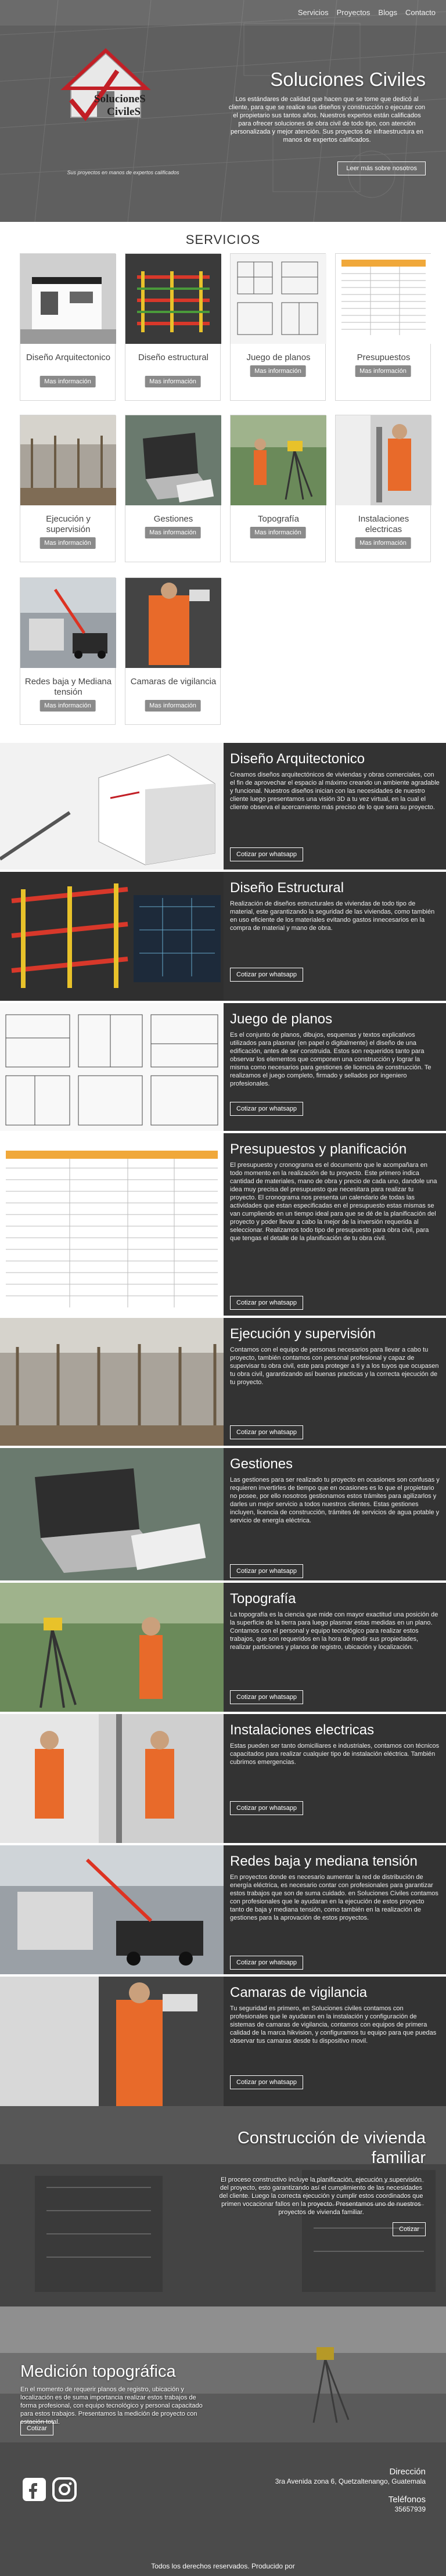  Describe the element at coordinates (124, 112) in the screenshot. I see `logo-text-line2: CivileS` at that location.